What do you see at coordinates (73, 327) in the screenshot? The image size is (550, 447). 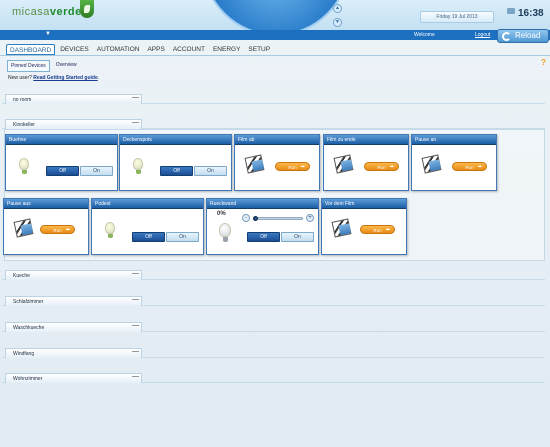 I see `room-header: Waschkueche —` at bounding box center [73, 327].